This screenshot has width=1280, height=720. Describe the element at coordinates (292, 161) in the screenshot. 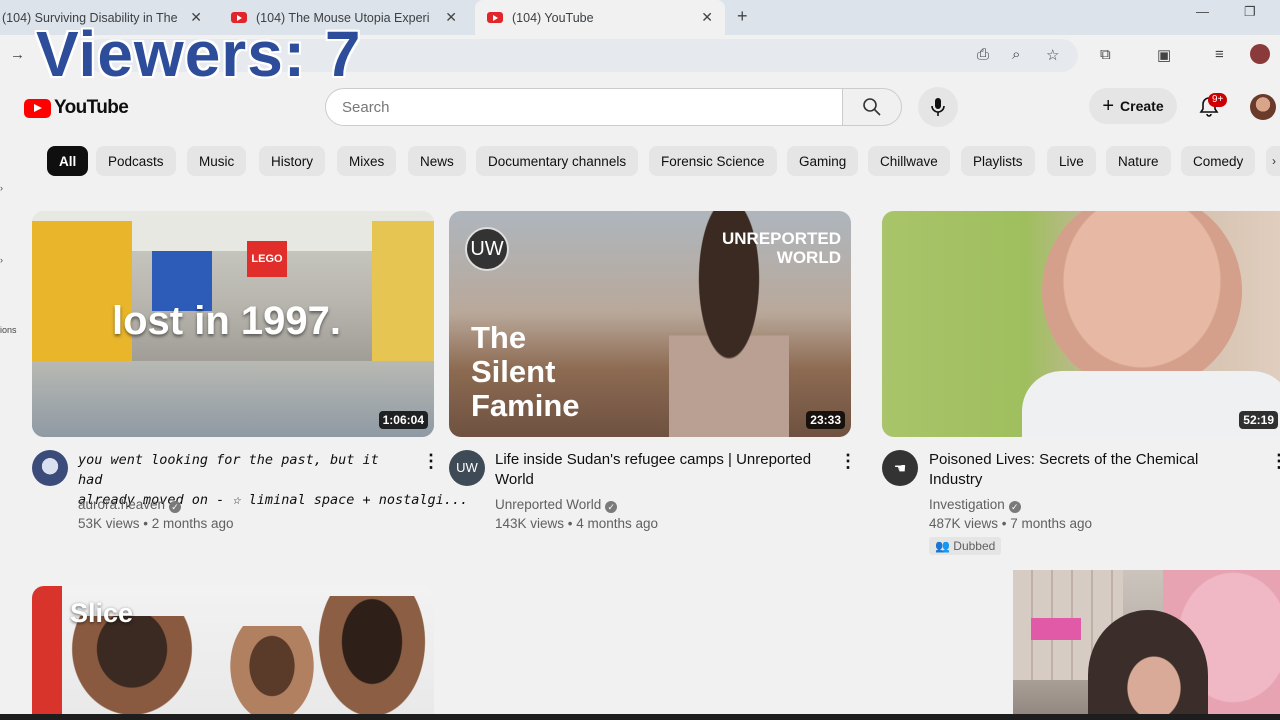

I see `chip-history: History` at that location.